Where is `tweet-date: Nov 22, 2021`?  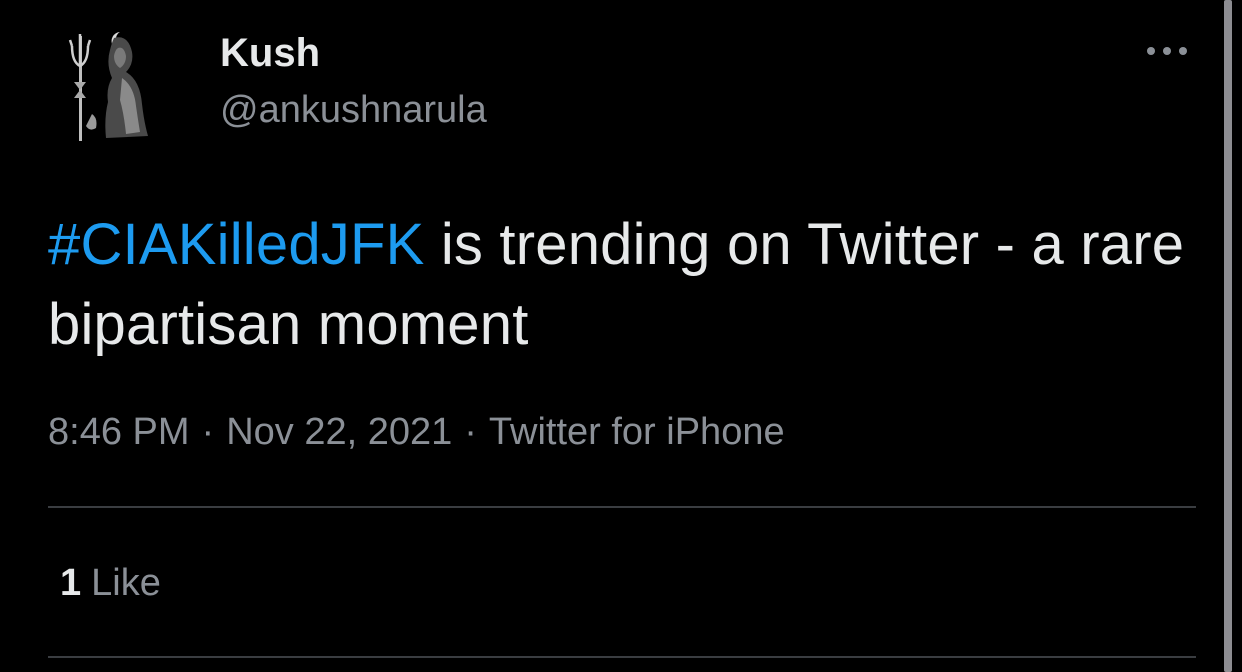
tweet-date: Nov 22, 2021 is located at coordinates (339, 432).